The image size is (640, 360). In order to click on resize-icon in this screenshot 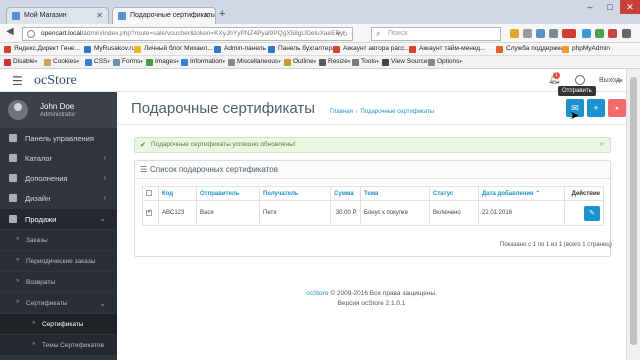, I will do `click(322, 62)`.